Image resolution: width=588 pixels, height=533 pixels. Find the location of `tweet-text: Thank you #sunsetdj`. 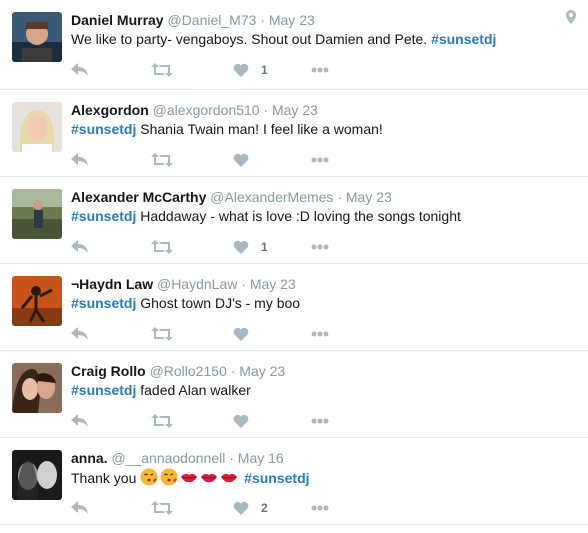

tweet-text: Thank you #sunsetdj is located at coordinates (190, 479).